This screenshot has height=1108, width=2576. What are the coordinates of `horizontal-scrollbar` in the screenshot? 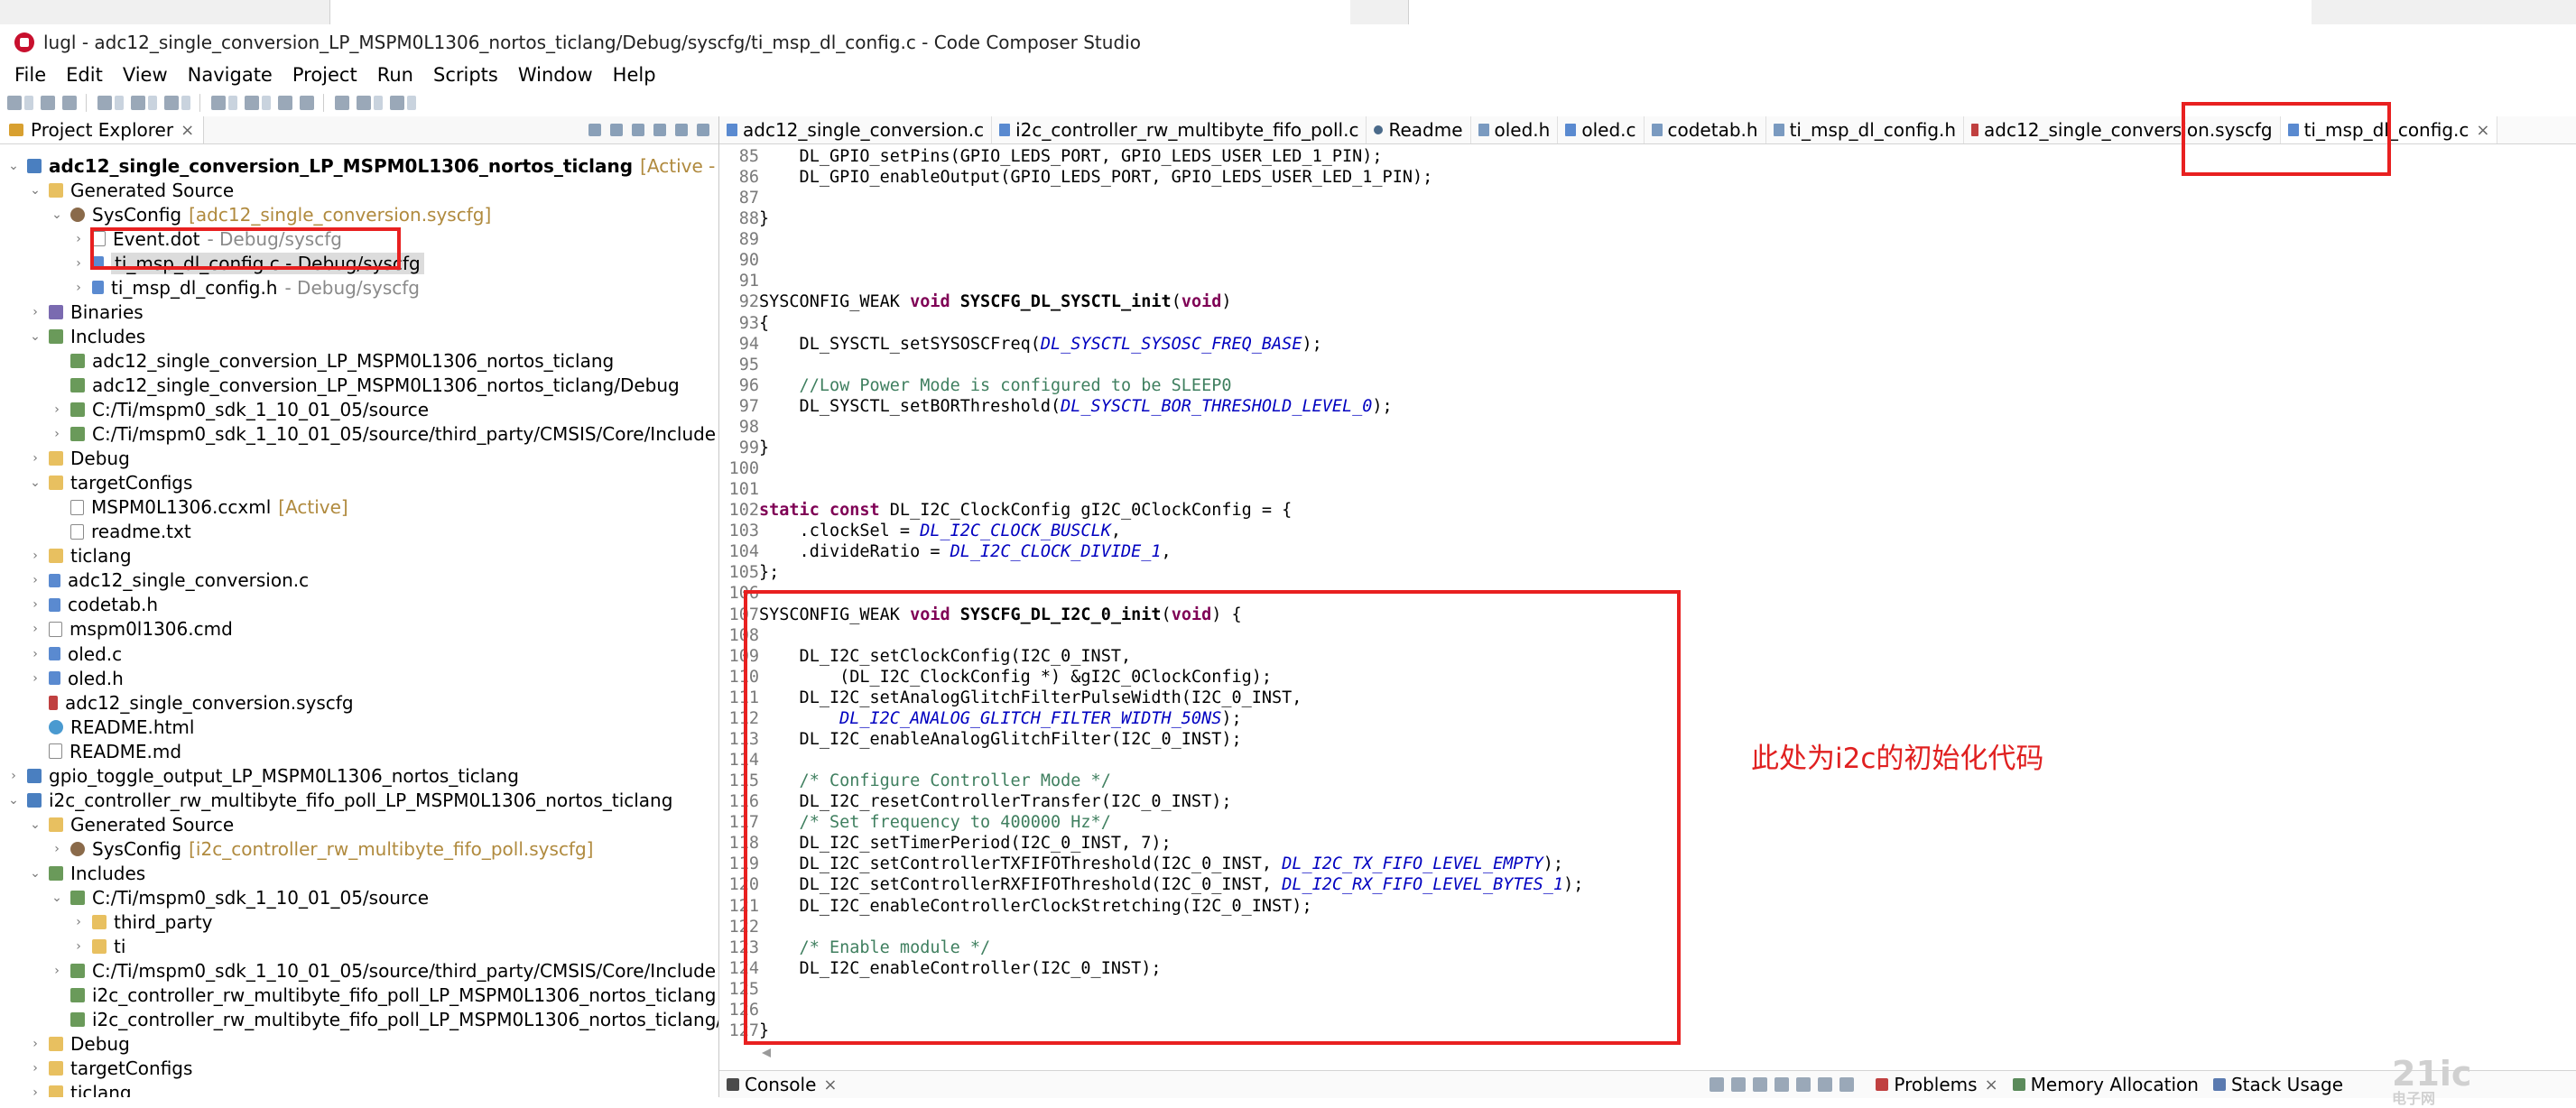 It's located at (1299, 1053).